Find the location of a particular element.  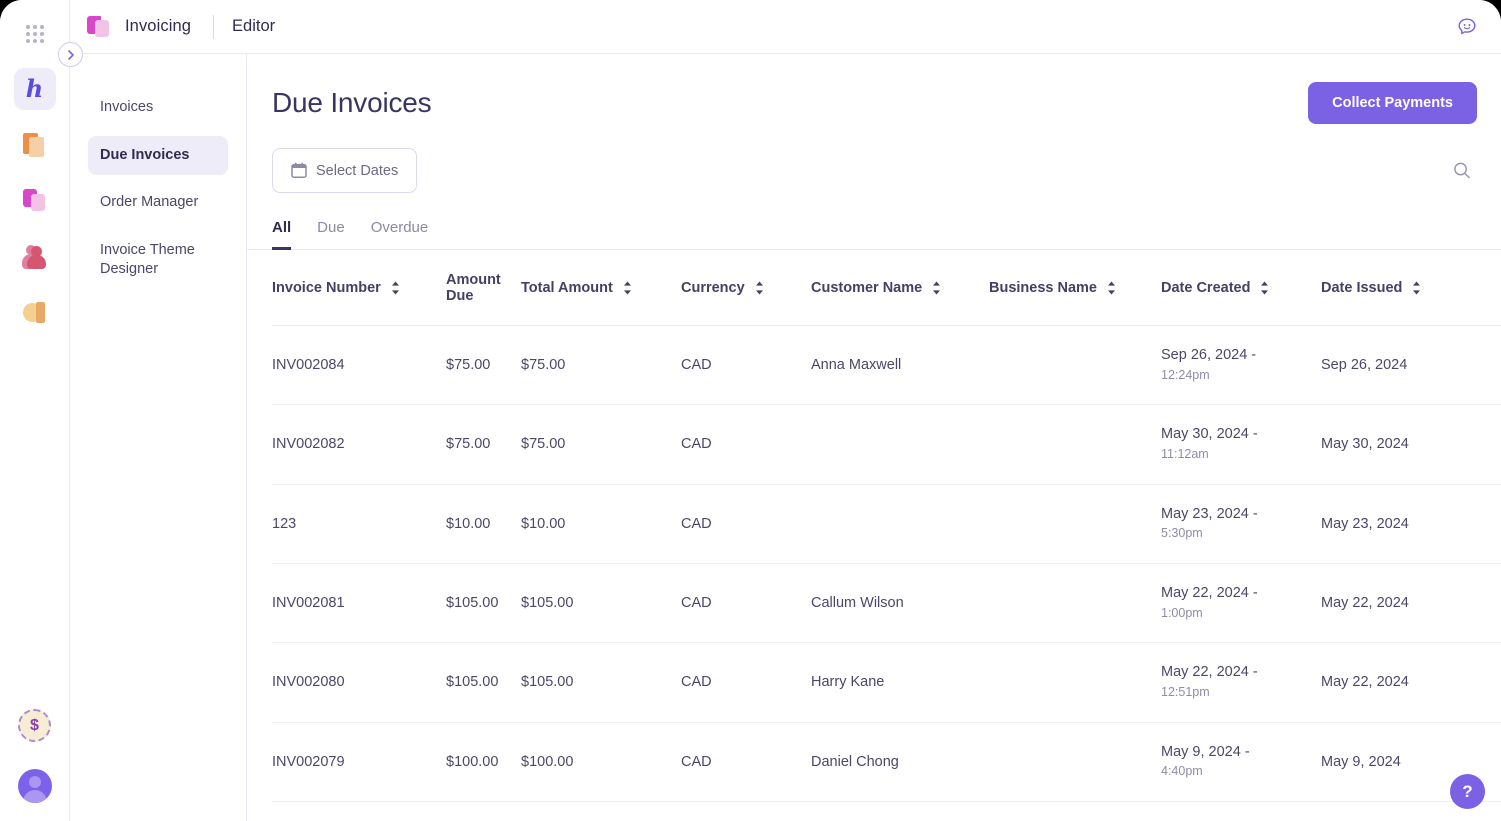

rail-item-invoicing is located at coordinates (35, 201).